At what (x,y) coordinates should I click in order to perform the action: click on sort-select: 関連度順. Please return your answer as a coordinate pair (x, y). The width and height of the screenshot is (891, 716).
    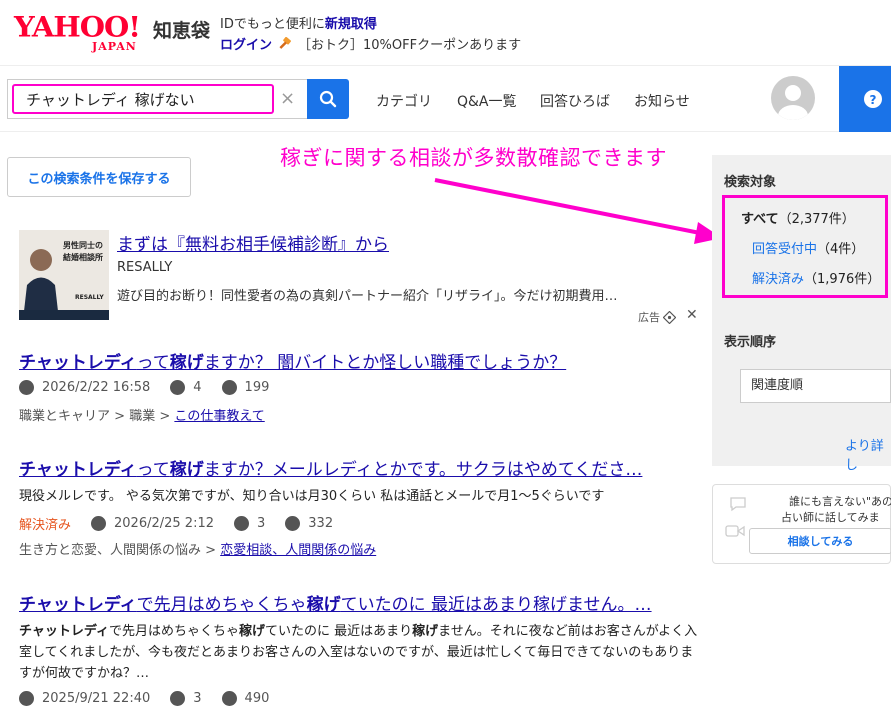
    Looking at the image, I should click on (815, 386).